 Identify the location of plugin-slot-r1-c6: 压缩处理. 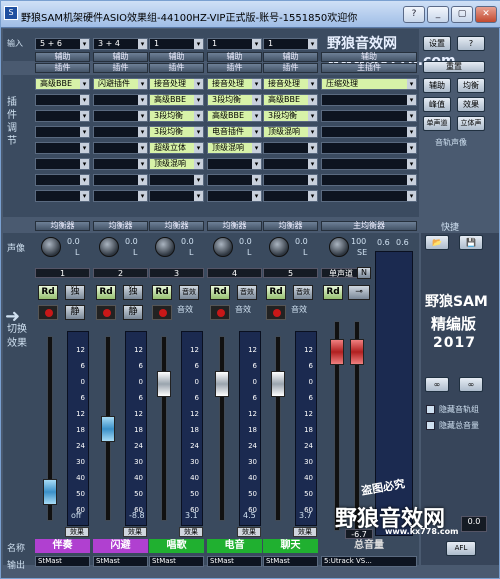
(369, 84).